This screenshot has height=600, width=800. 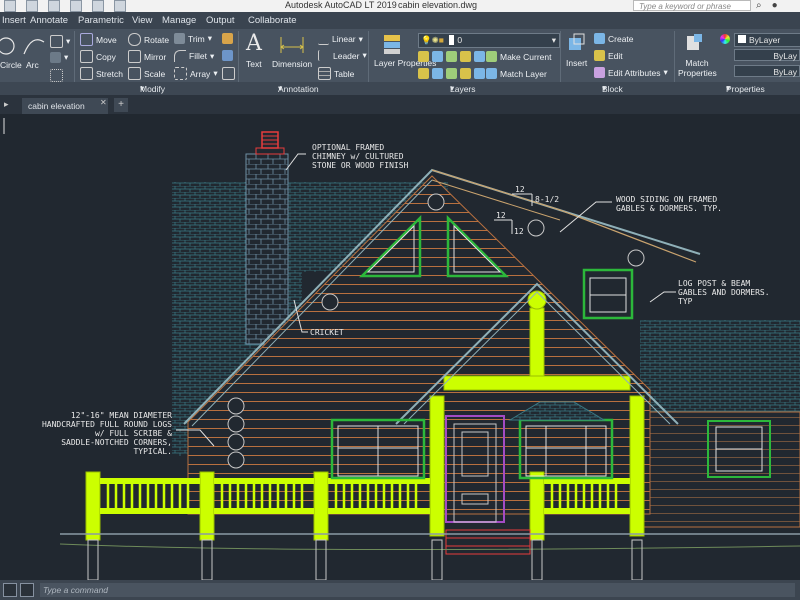 What do you see at coordinates (666, 199) in the screenshot?
I see `note-siding-1: WOOD SIDING ON FRAMED` at bounding box center [666, 199].